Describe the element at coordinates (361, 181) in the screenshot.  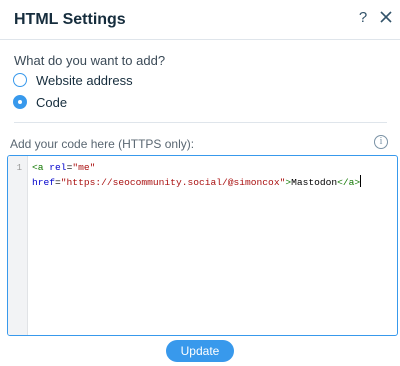
I see `text-caret` at that location.